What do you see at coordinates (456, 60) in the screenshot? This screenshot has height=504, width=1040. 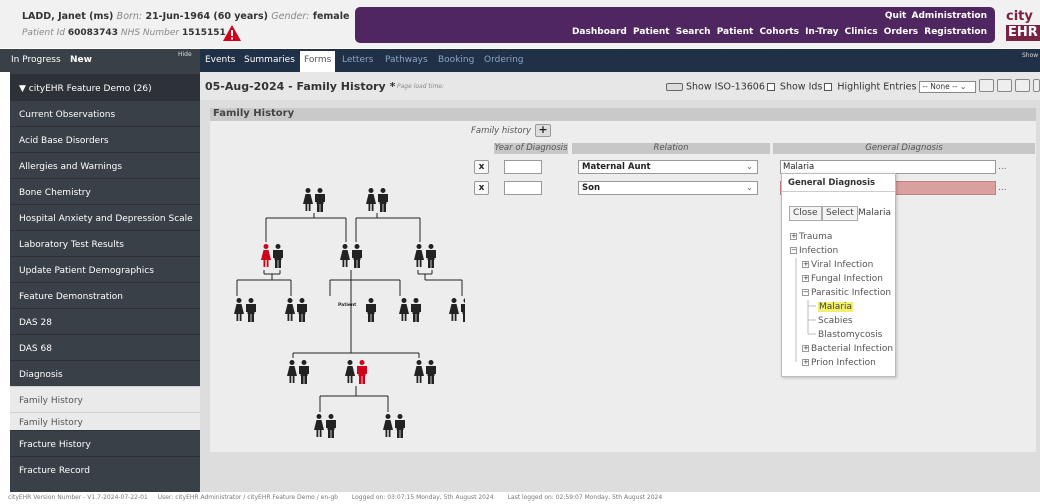 I see `tab-booking: Booking` at bounding box center [456, 60].